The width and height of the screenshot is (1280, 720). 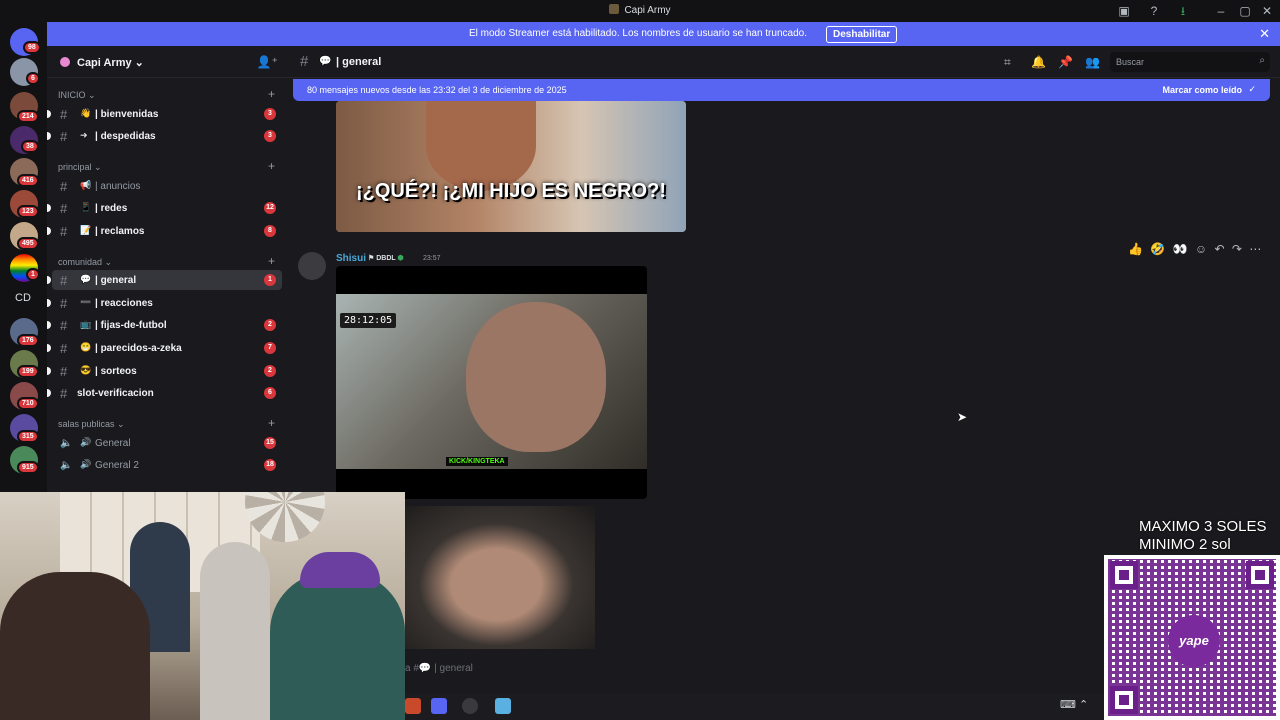 What do you see at coordinates (359, 62) in the screenshot?
I see `channel-title: | general` at bounding box center [359, 62].